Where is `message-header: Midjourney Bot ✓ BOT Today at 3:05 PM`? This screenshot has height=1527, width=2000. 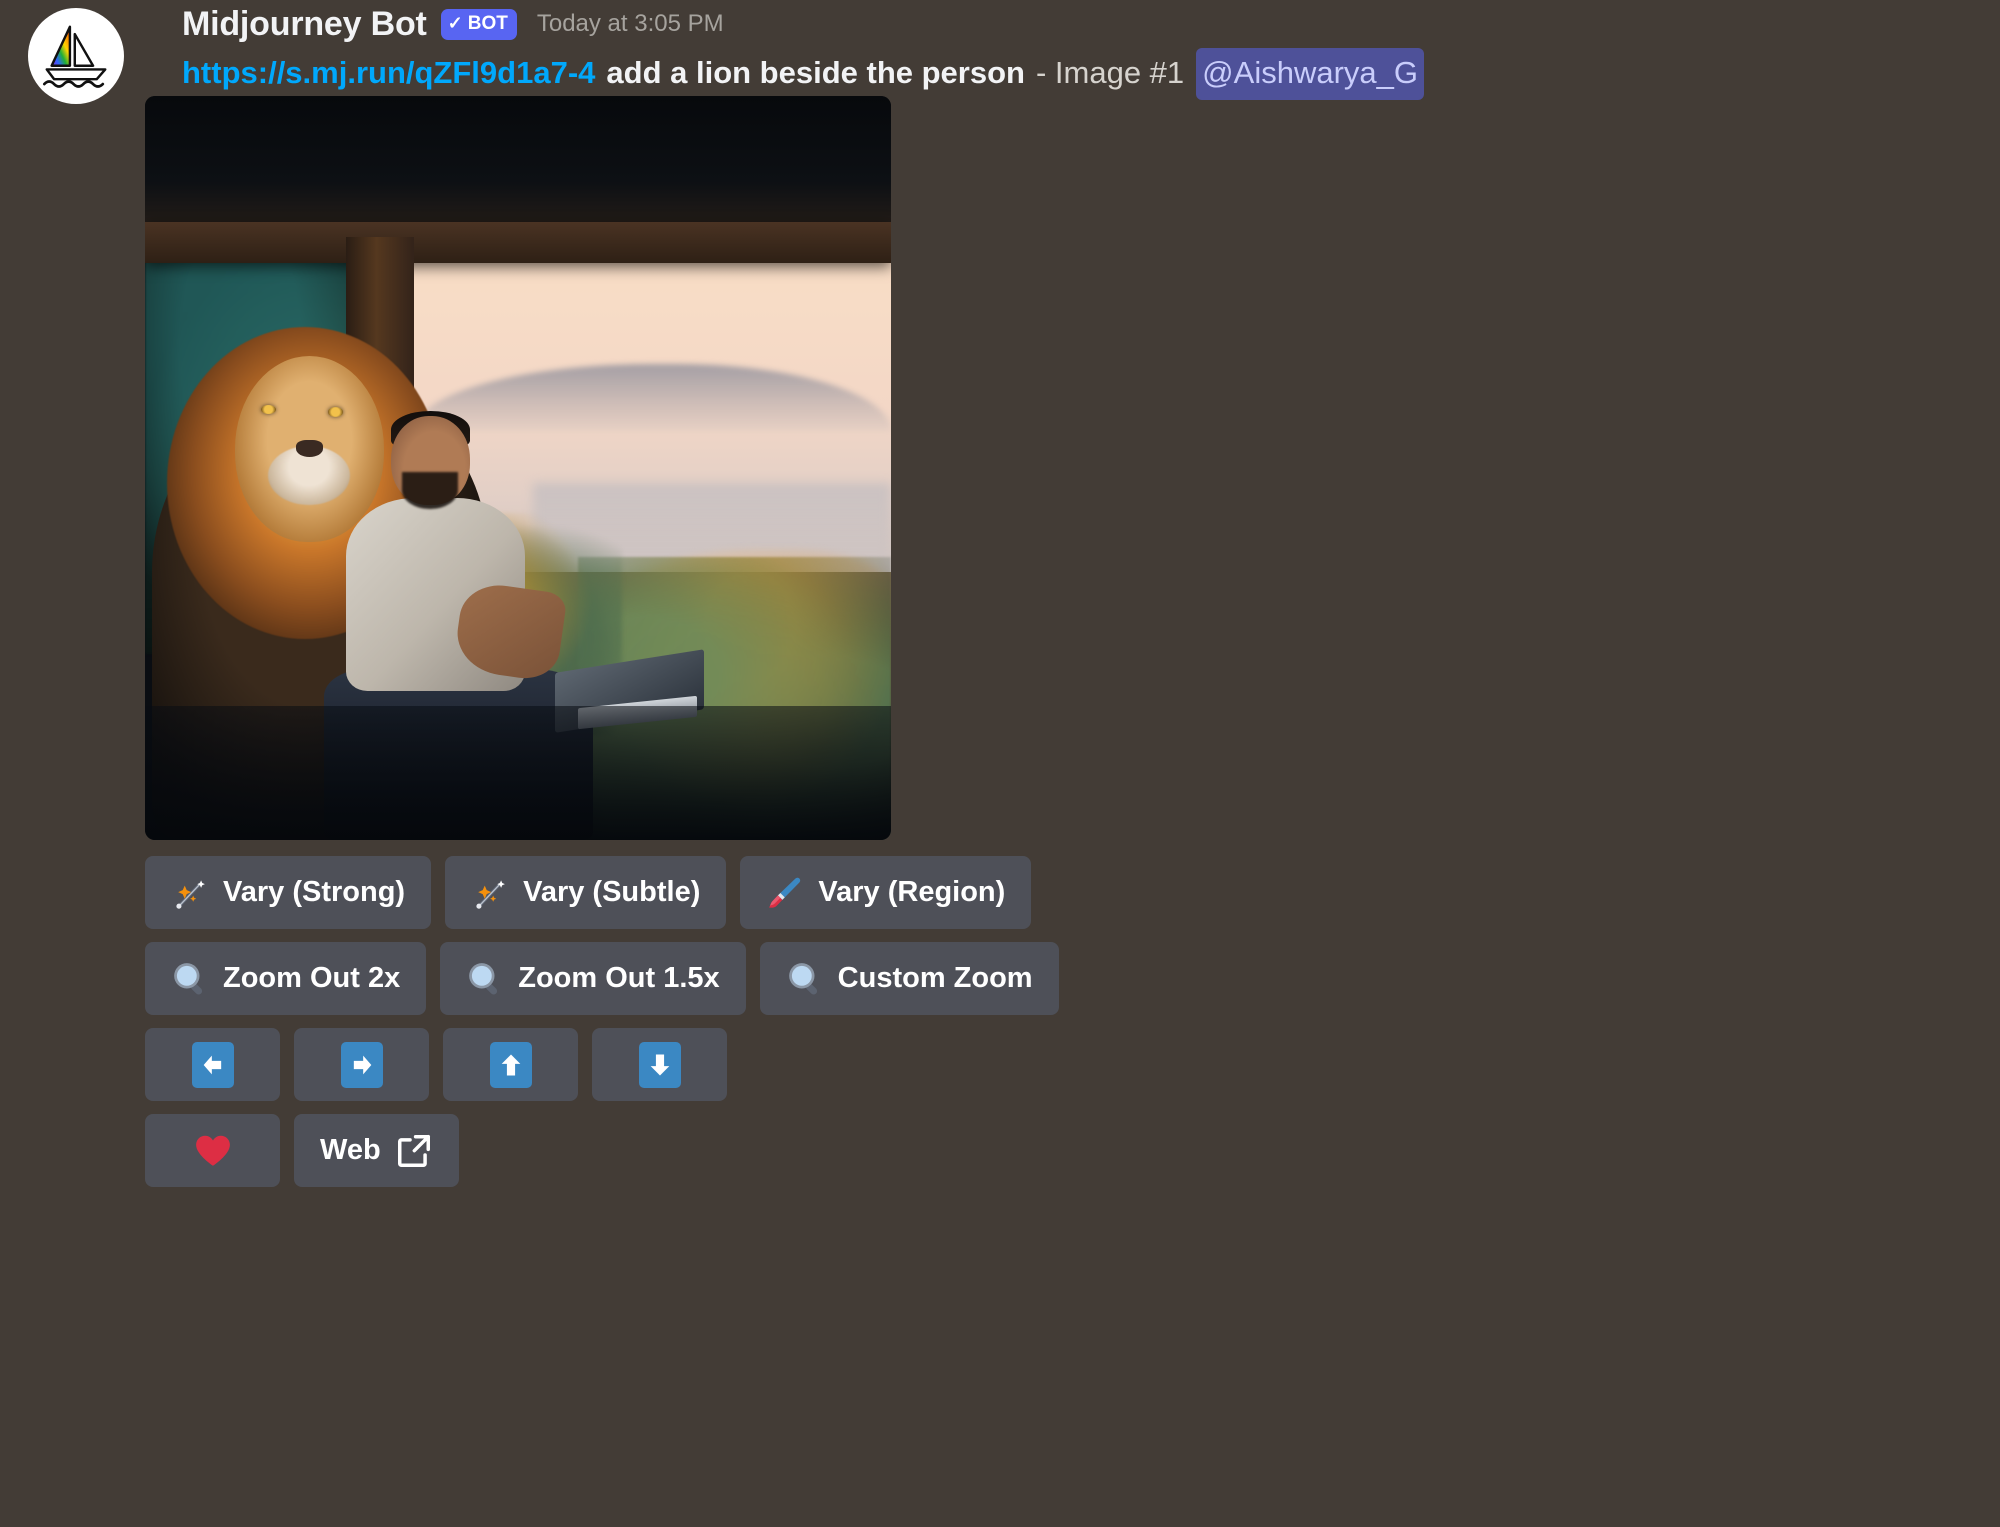
message-header: Midjourney Bot ✓ BOT Today at 3:05 PM is located at coordinates (453, 24).